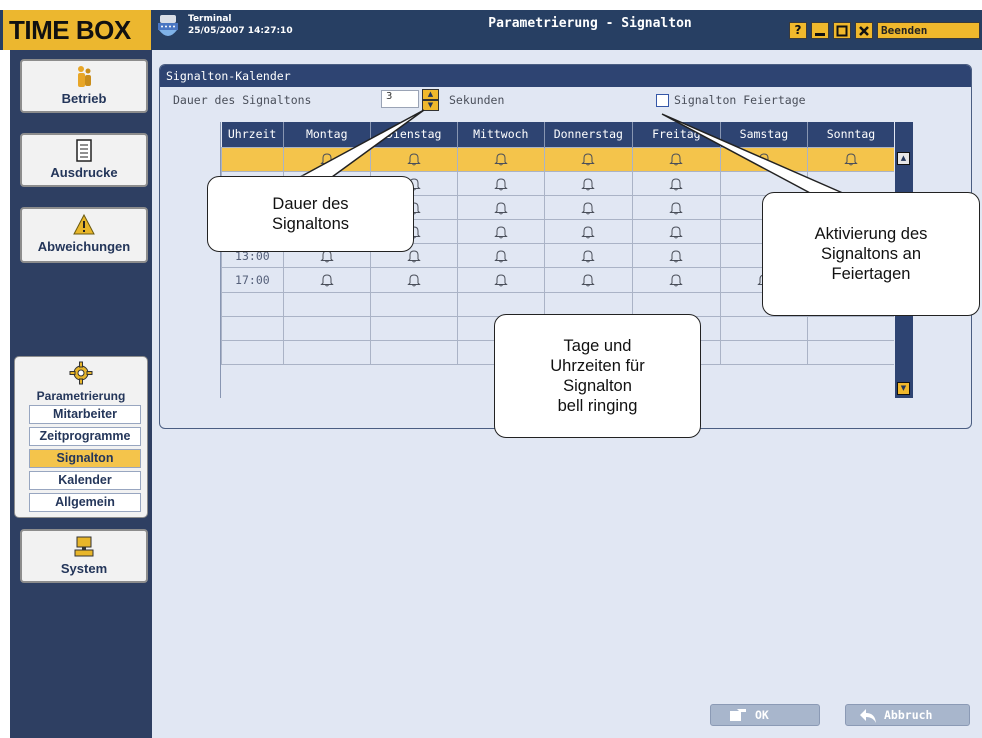 The image size is (982, 738). I want to click on minimize-button, so click(820, 30).